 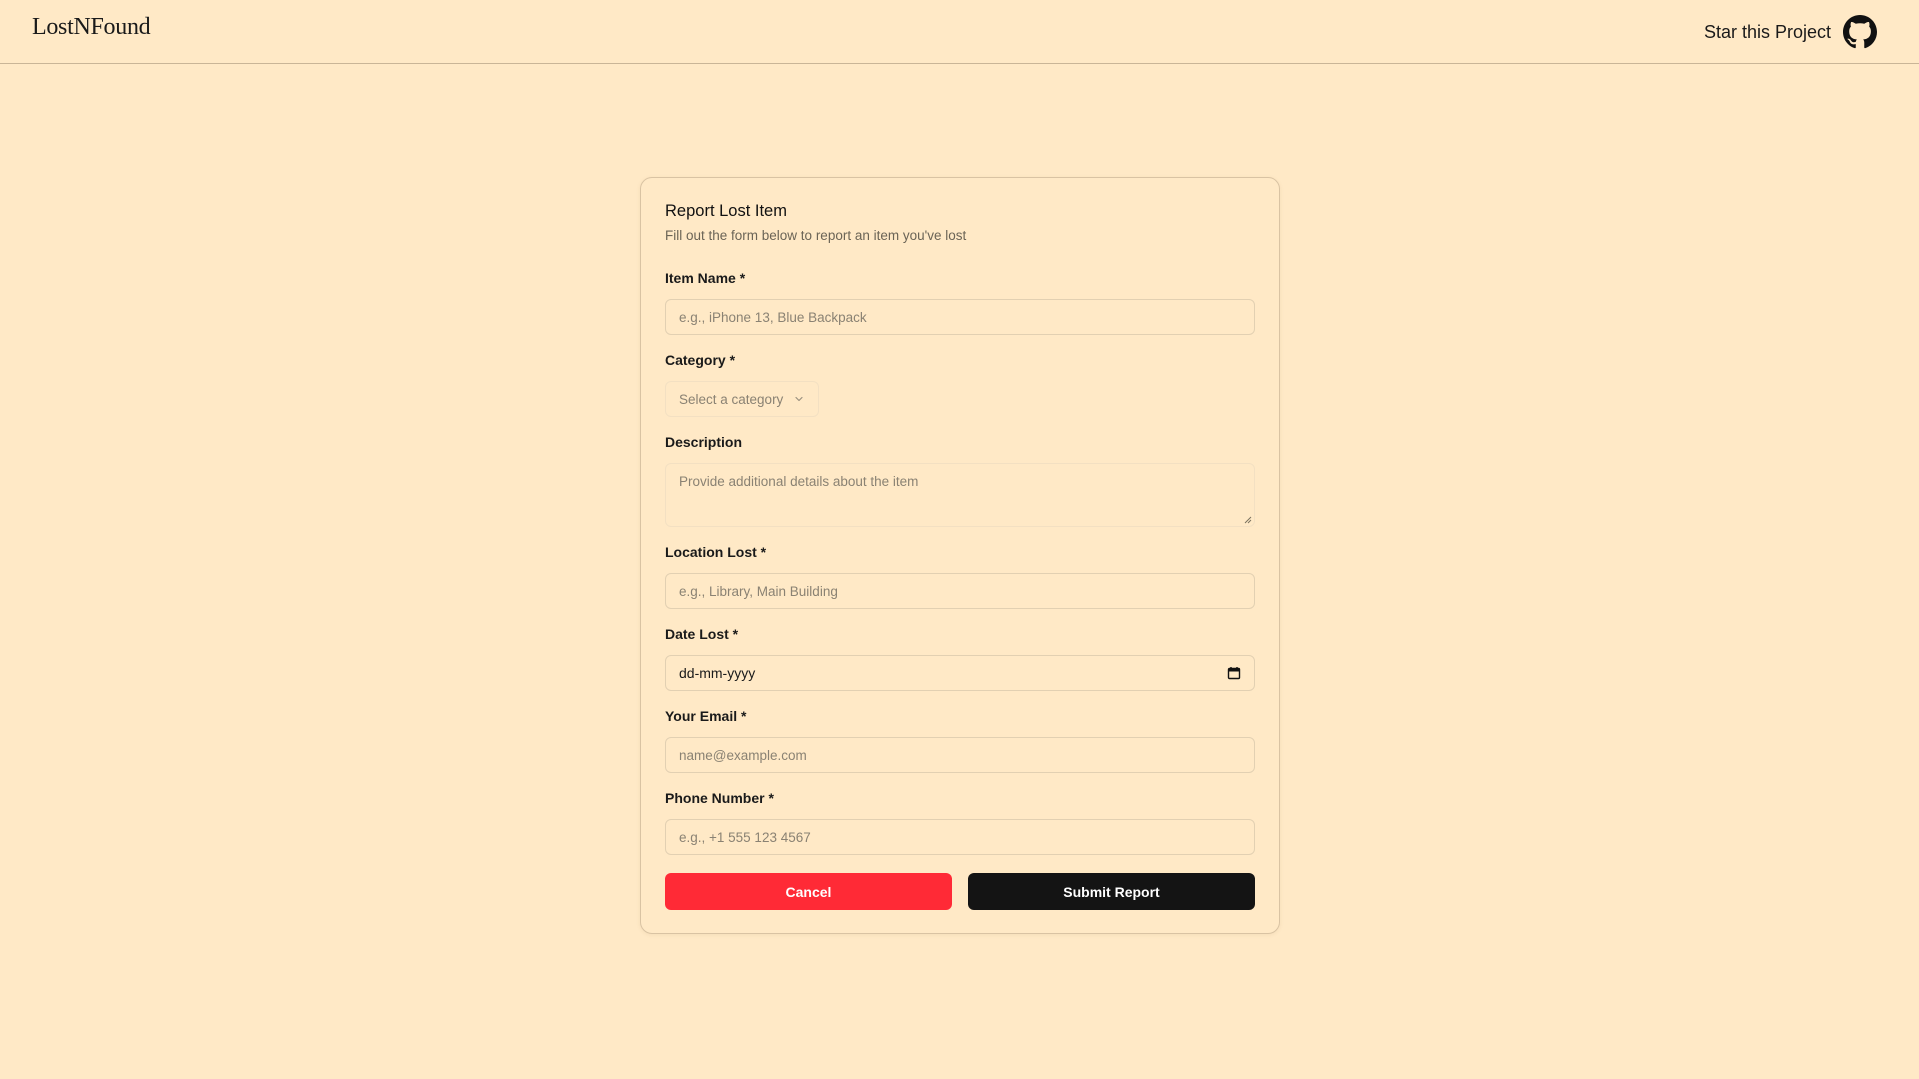 What do you see at coordinates (731, 399) in the screenshot?
I see `category-placeholder: Select a category` at bounding box center [731, 399].